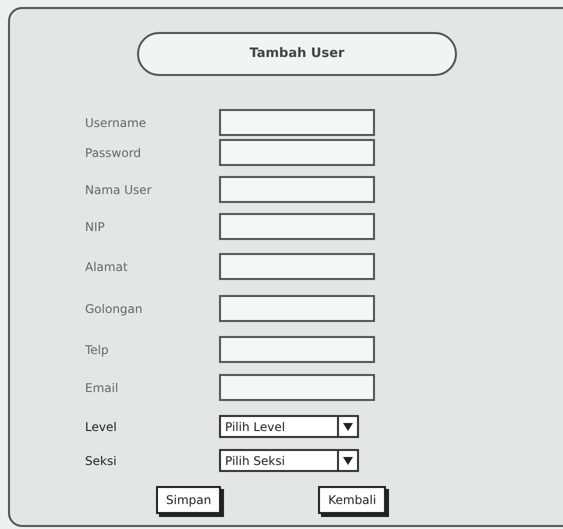  Describe the element at coordinates (114, 309) in the screenshot. I see `field-label: Golongan` at that location.